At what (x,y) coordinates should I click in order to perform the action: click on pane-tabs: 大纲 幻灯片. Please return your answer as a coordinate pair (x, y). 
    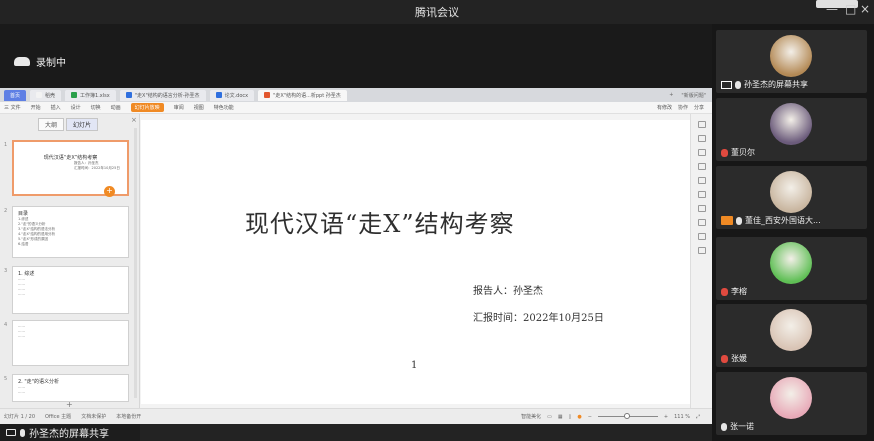
    Looking at the image, I should click on (68, 124).